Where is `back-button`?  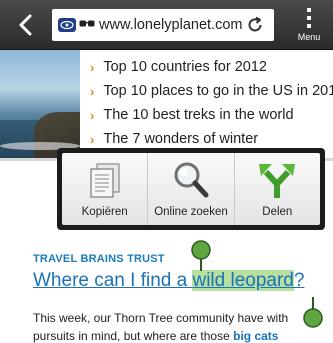 back-button is located at coordinates (25, 25).